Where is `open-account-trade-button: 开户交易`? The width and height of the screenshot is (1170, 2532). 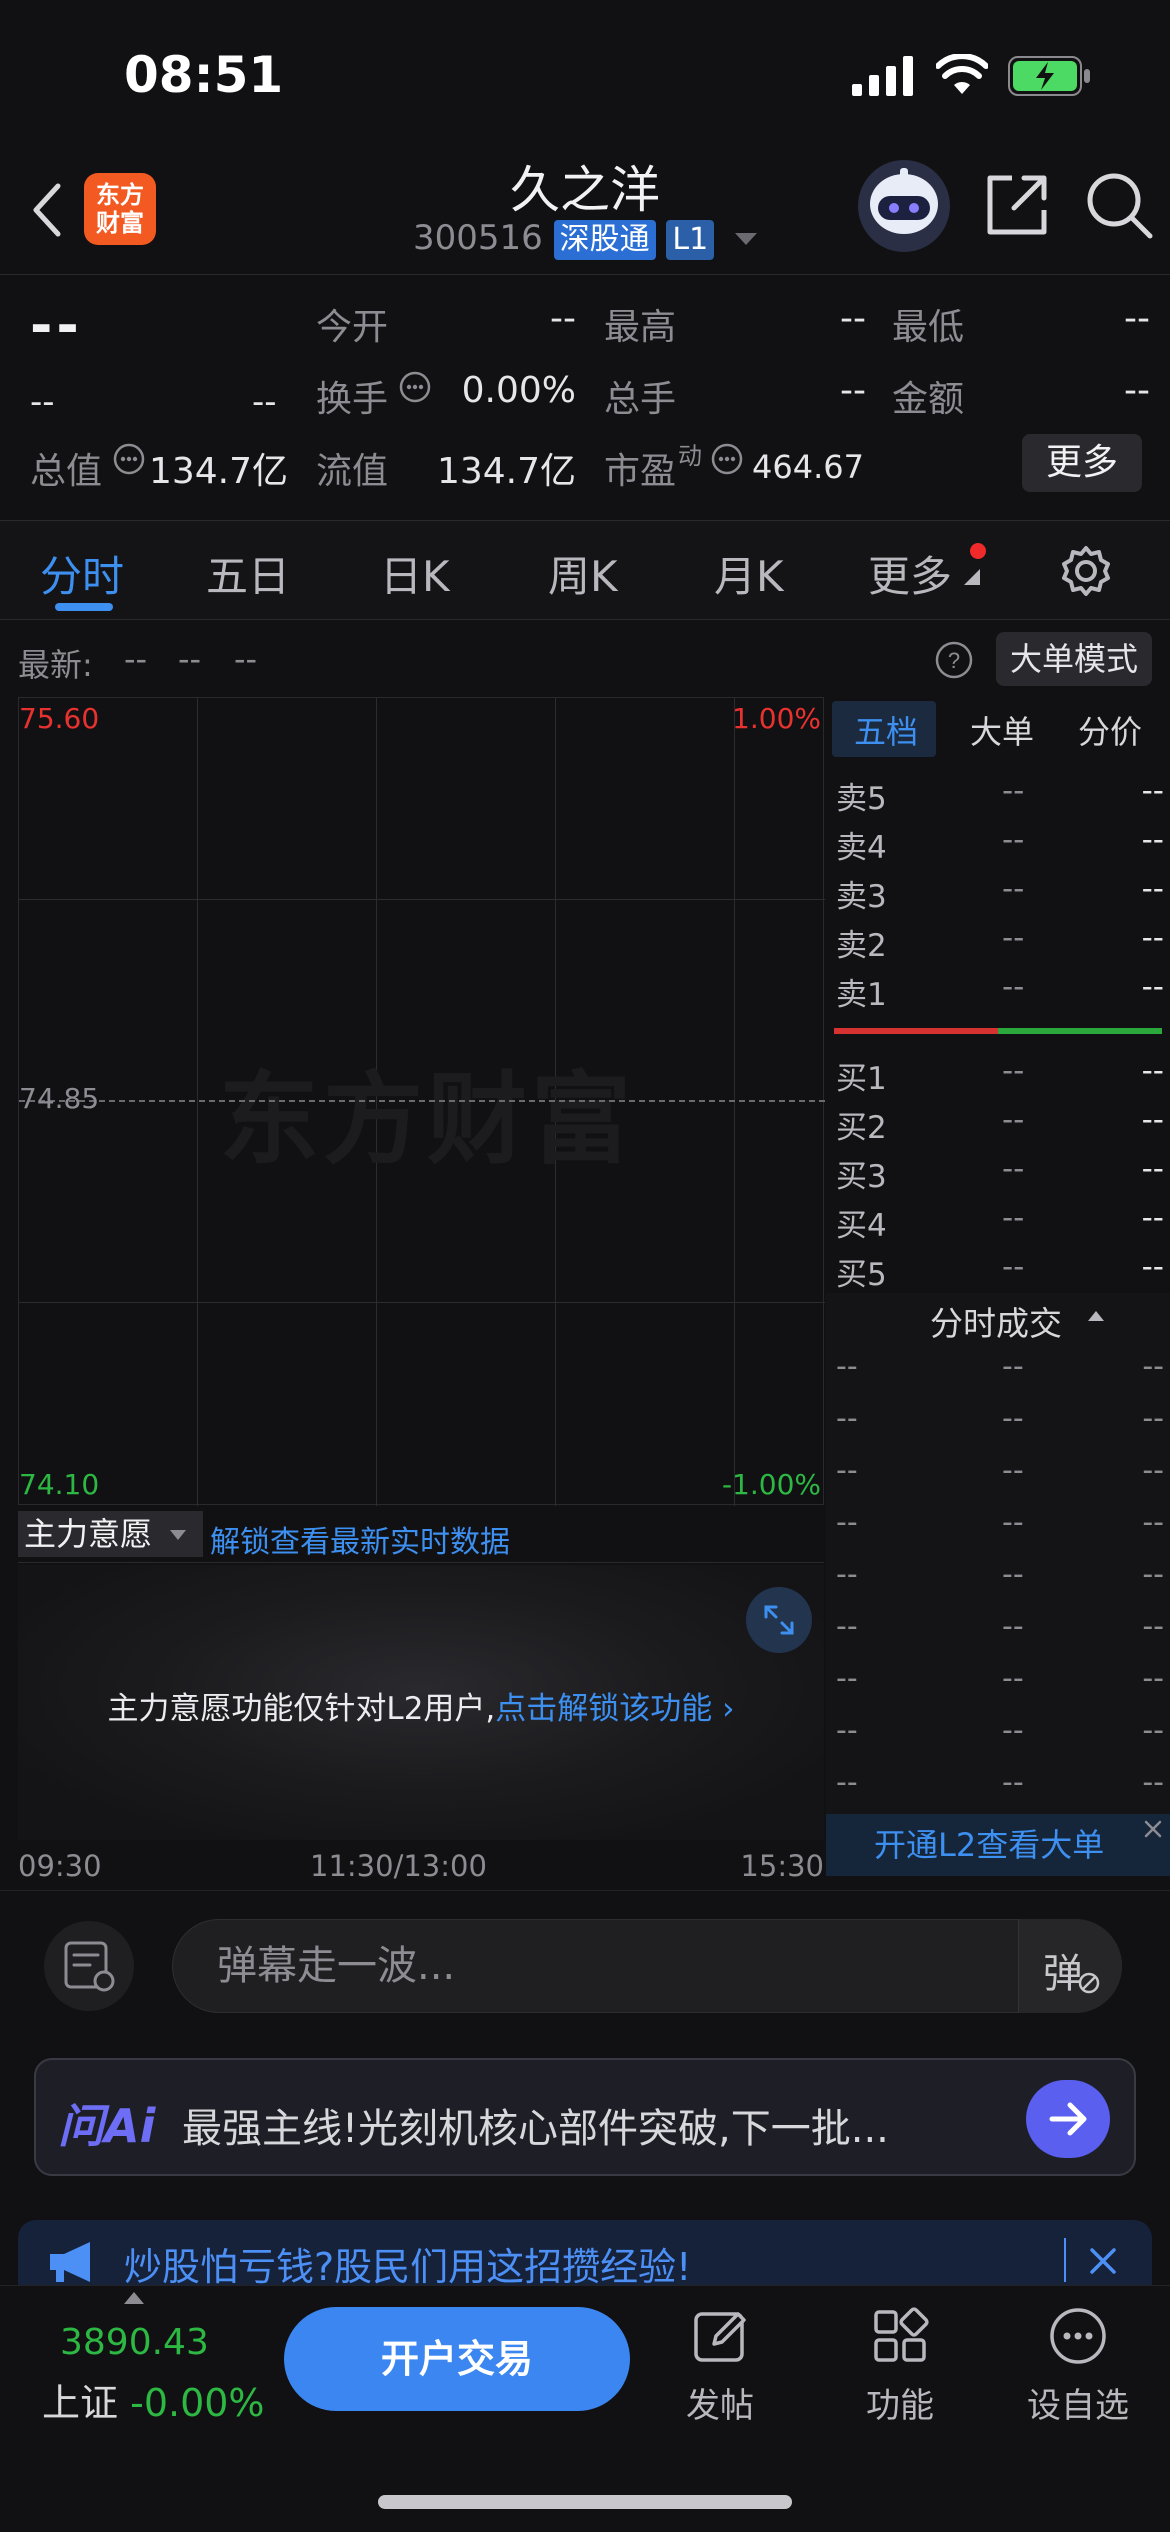 open-account-trade-button: 开户交易 is located at coordinates (457, 2359).